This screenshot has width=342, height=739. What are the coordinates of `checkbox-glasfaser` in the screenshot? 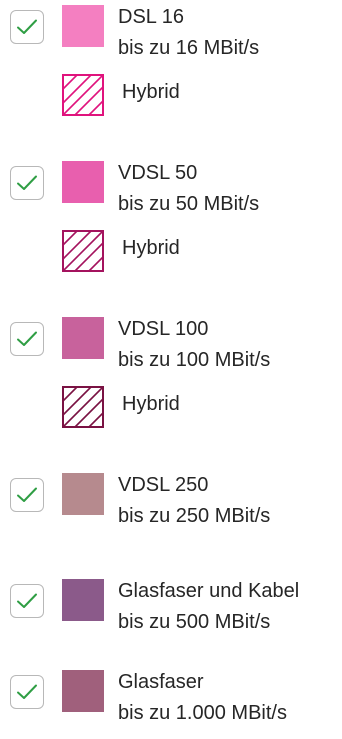 It's located at (27, 692).